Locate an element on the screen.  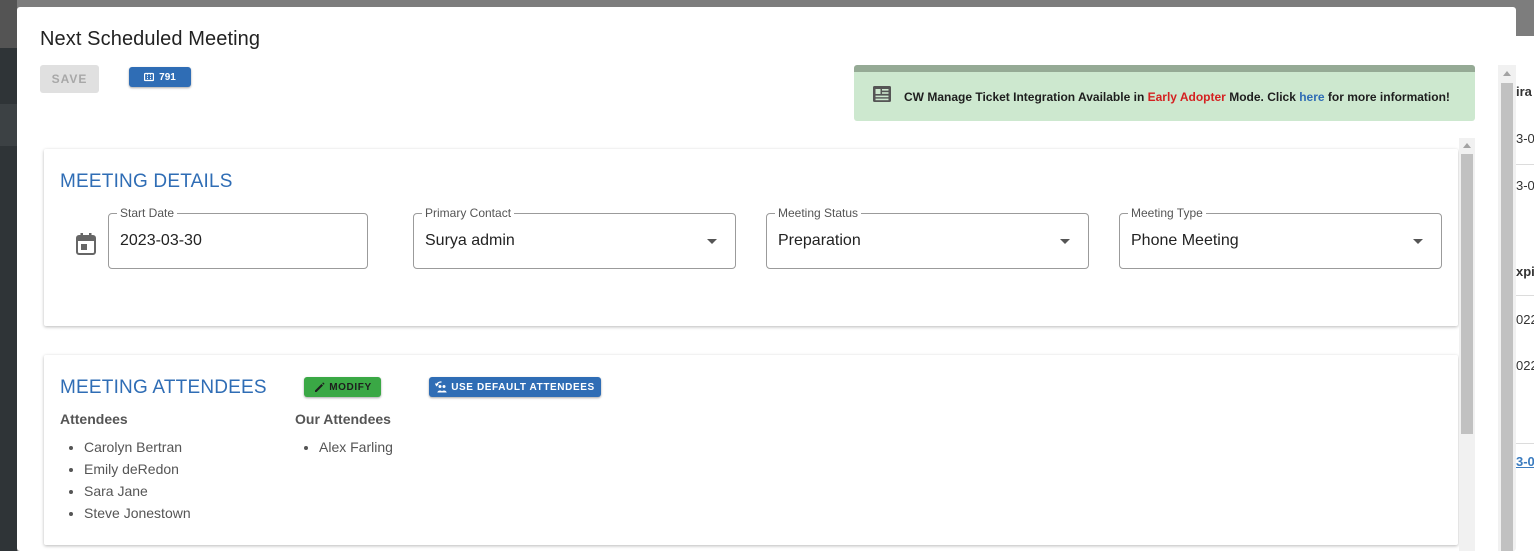
ticket-count: 791 is located at coordinates (167, 77).